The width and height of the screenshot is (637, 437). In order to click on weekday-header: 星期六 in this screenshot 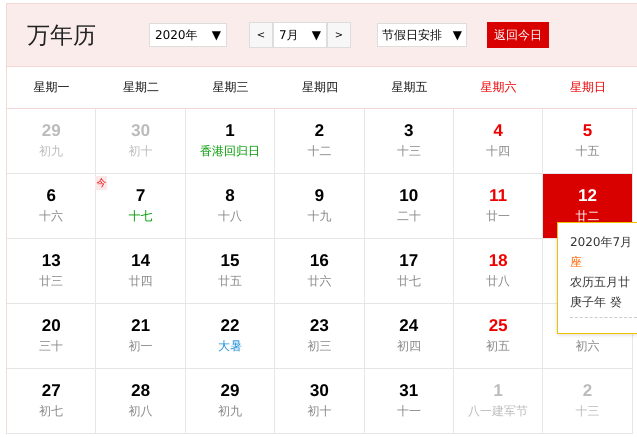, I will do `click(499, 87)`.